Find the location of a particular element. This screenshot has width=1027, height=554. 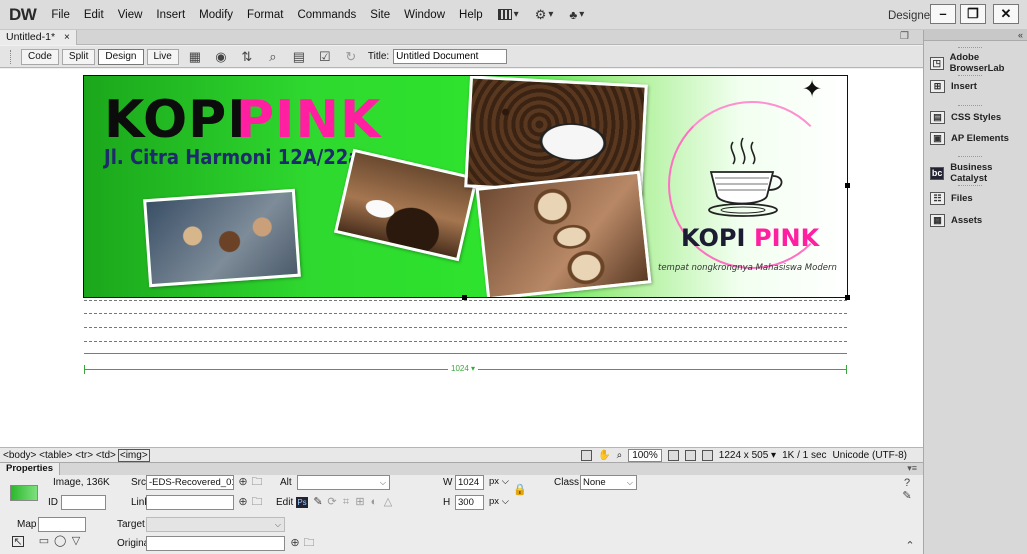

tag-selector-path: <body> <table> <tr> <td> is located at coordinates (59, 455).